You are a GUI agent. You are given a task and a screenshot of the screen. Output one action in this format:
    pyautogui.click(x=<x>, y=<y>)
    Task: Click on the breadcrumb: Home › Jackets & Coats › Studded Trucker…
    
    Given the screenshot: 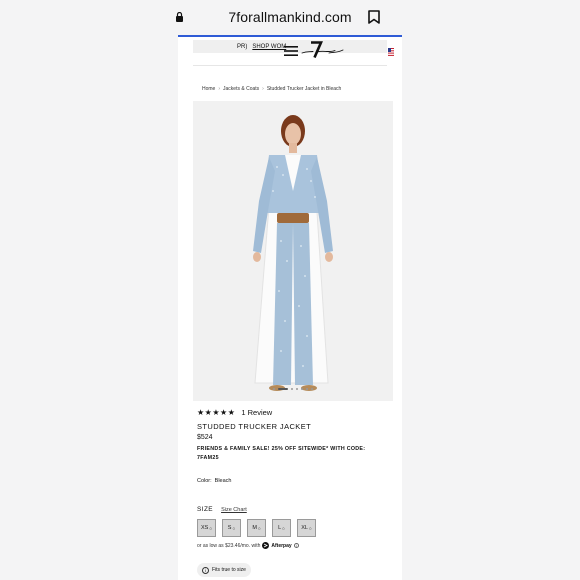 What is the action you would take?
    pyautogui.click(x=271, y=89)
    